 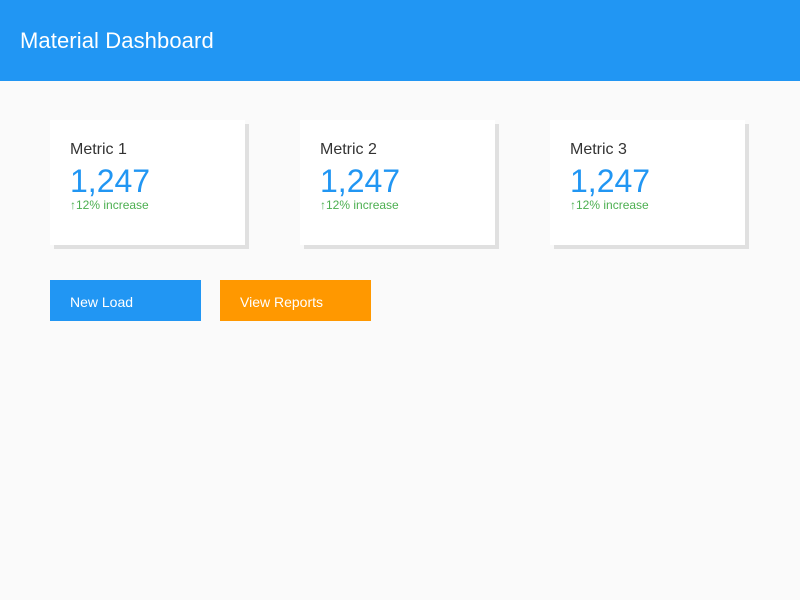 What do you see at coordinates (348, 149) in the screenshot?
I see `metric-label: Metric 2` at bounding box center [348, 149].